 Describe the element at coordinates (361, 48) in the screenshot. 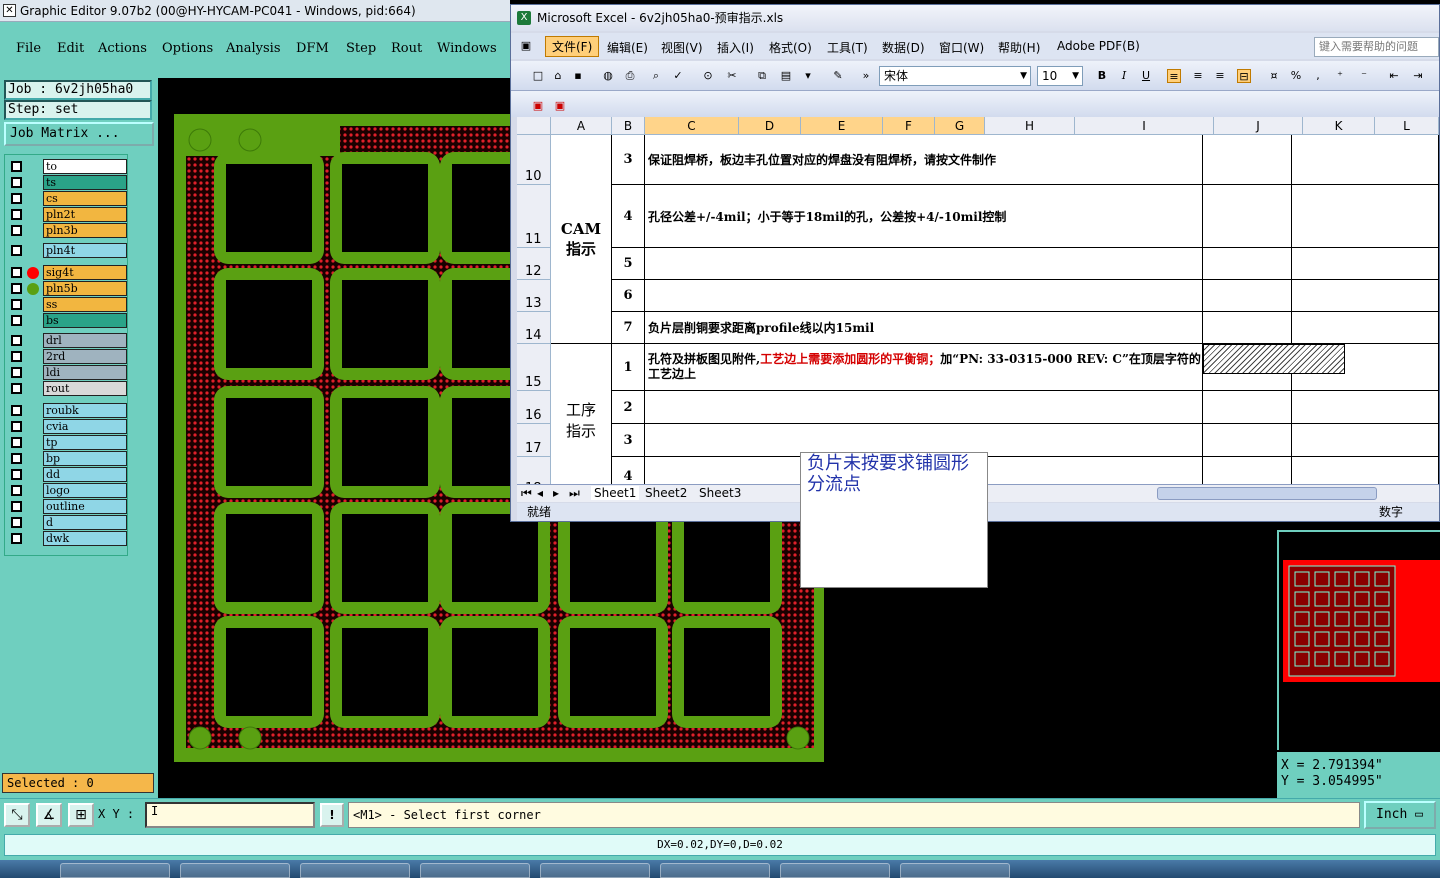

I see `menu-step: Step` at that location.